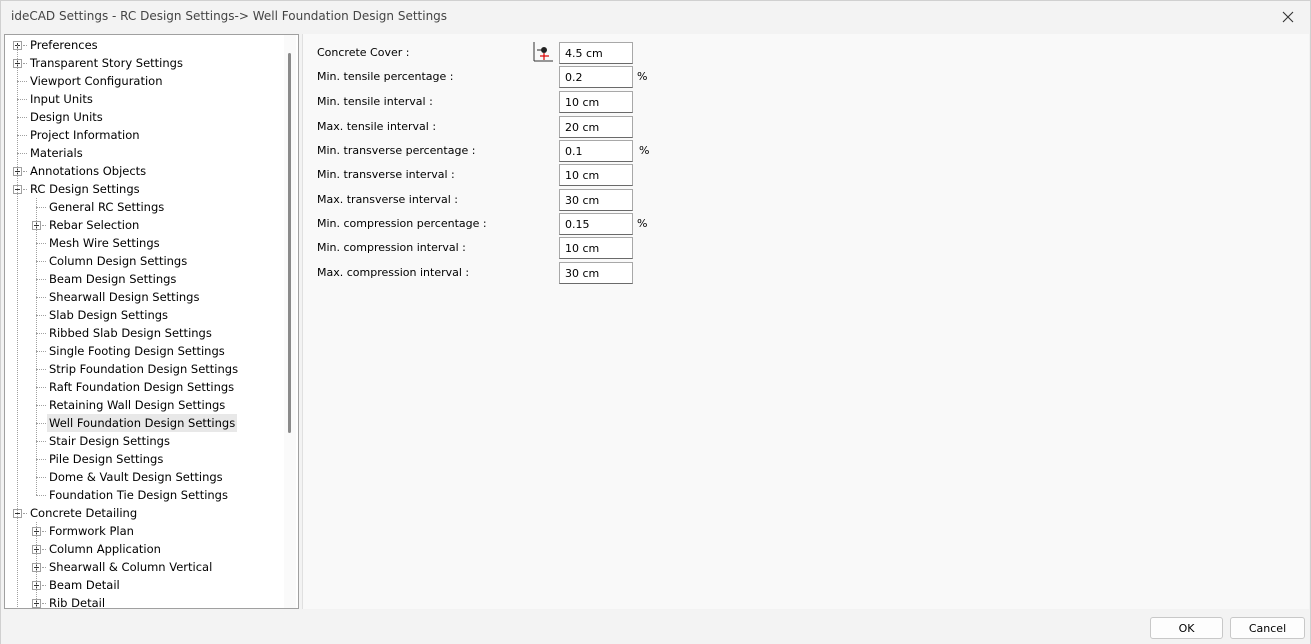 The height and width of the screenshot is (644, 1311). I want to click on max-compression-interval-input, so click(596, 273).